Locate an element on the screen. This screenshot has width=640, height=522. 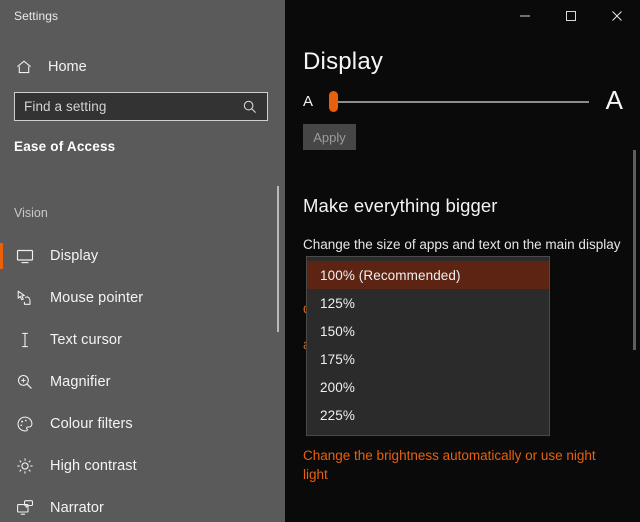
minimize-icon is located at coordinates (525, 16).